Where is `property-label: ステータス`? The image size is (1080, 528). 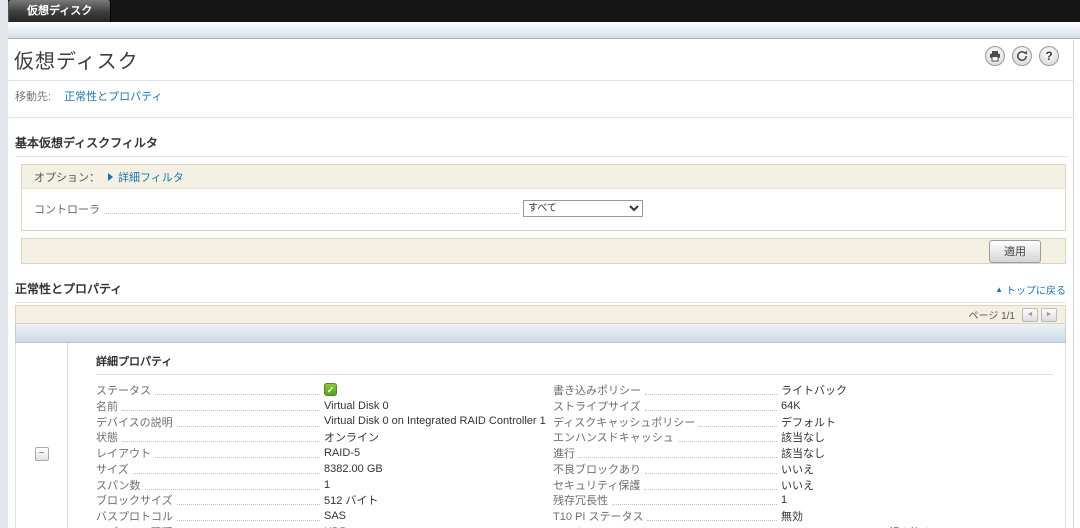
property-label: ステータス is located at coordinates (123, 390).